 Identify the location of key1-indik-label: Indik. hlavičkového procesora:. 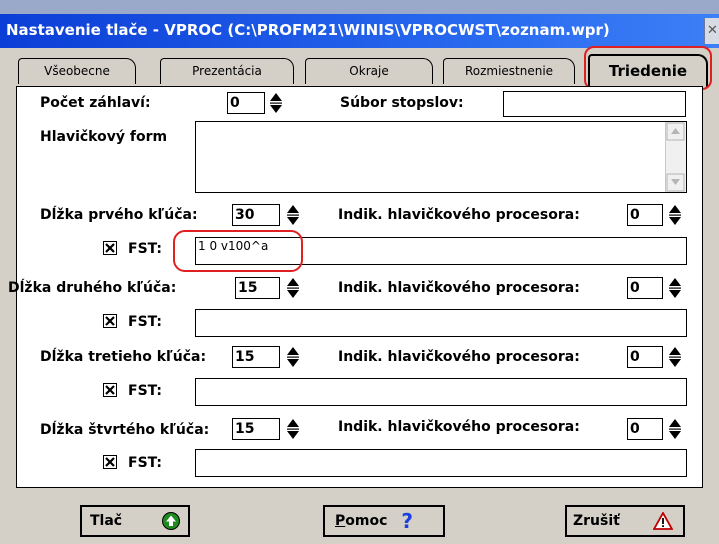
(459, 215).